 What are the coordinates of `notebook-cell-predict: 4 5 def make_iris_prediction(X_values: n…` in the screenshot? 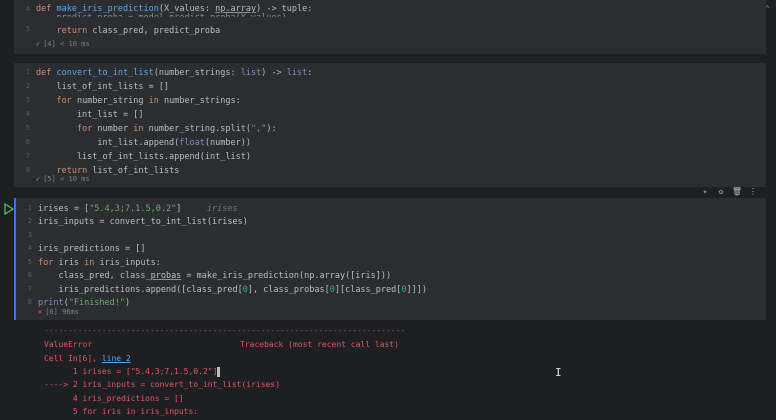 It's located at (390, 27).